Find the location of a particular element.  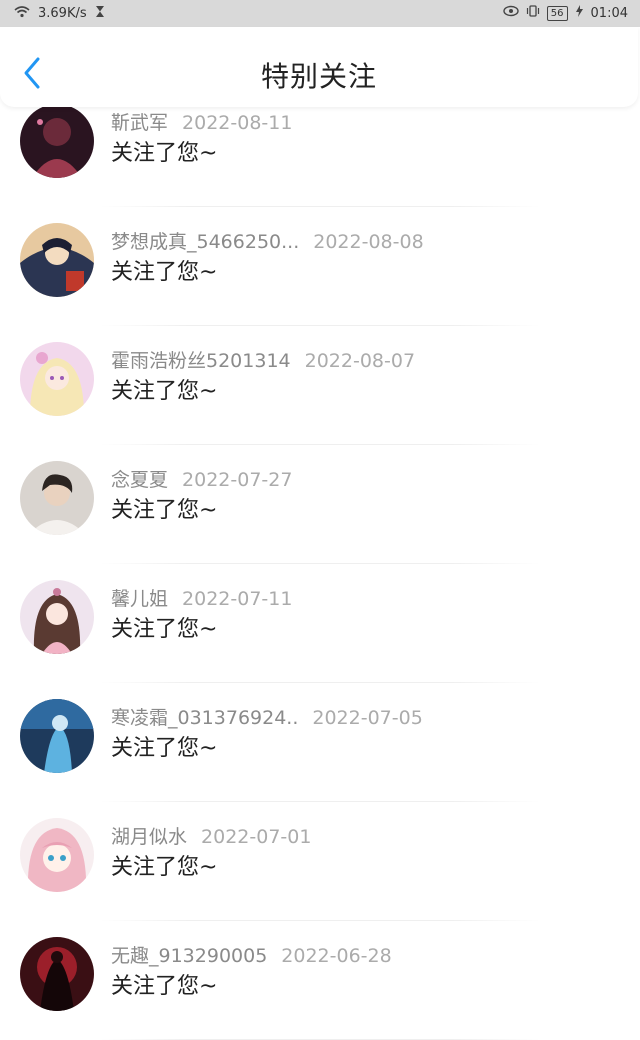

username: 湖月似水 is located at coordinates (149, 837).